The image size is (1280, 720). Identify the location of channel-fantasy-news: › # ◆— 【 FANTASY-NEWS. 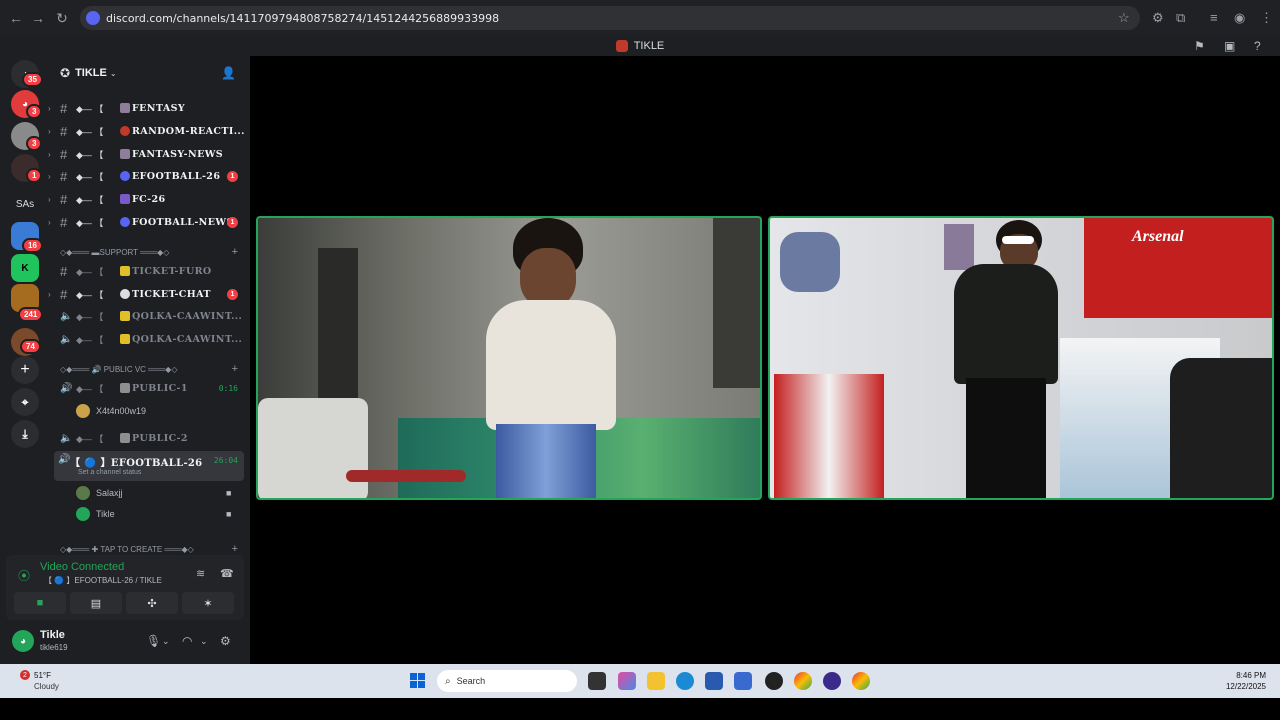
(149, 154).